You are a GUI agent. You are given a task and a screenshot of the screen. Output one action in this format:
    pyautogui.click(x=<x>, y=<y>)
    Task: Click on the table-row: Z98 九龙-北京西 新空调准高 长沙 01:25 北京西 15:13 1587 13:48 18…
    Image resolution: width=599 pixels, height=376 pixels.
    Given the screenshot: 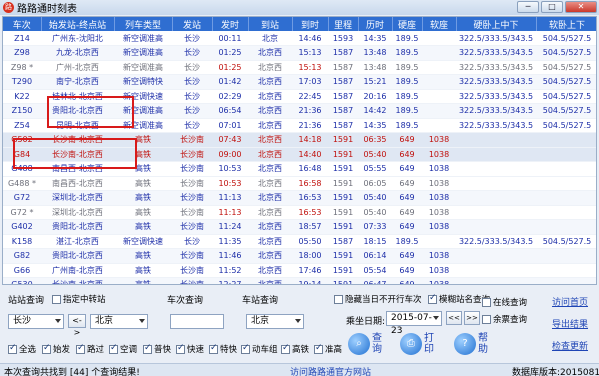 What is the action you would take?
    pyautogui.click(x=299, y=53)
    